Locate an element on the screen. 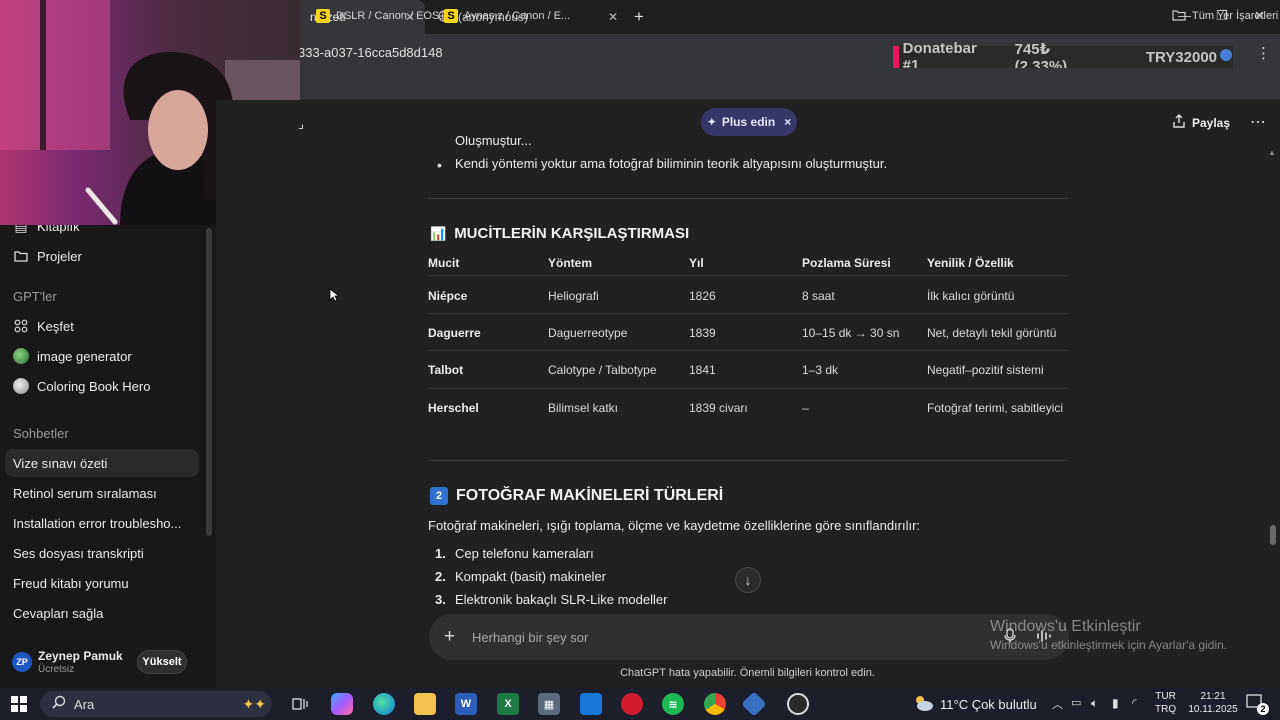 The width and height of the screenshot is (1280, 720). globe-badge-icon is located at coordinates (1226, 57).